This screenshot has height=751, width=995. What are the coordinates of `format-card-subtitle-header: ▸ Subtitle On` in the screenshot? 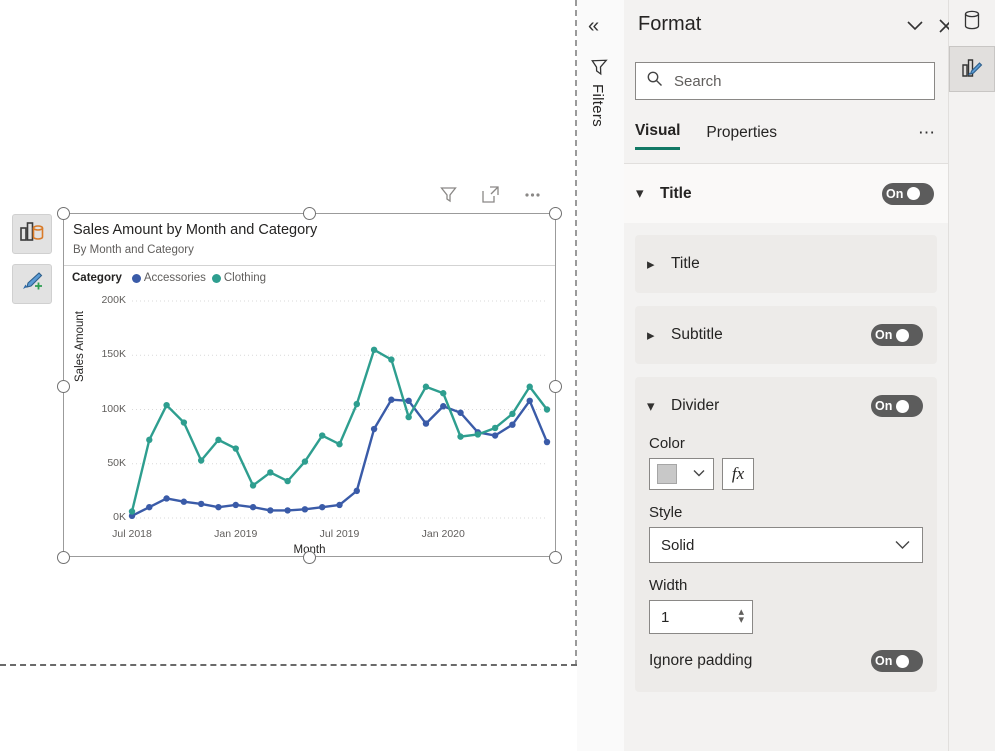 It's located at (786, 335).